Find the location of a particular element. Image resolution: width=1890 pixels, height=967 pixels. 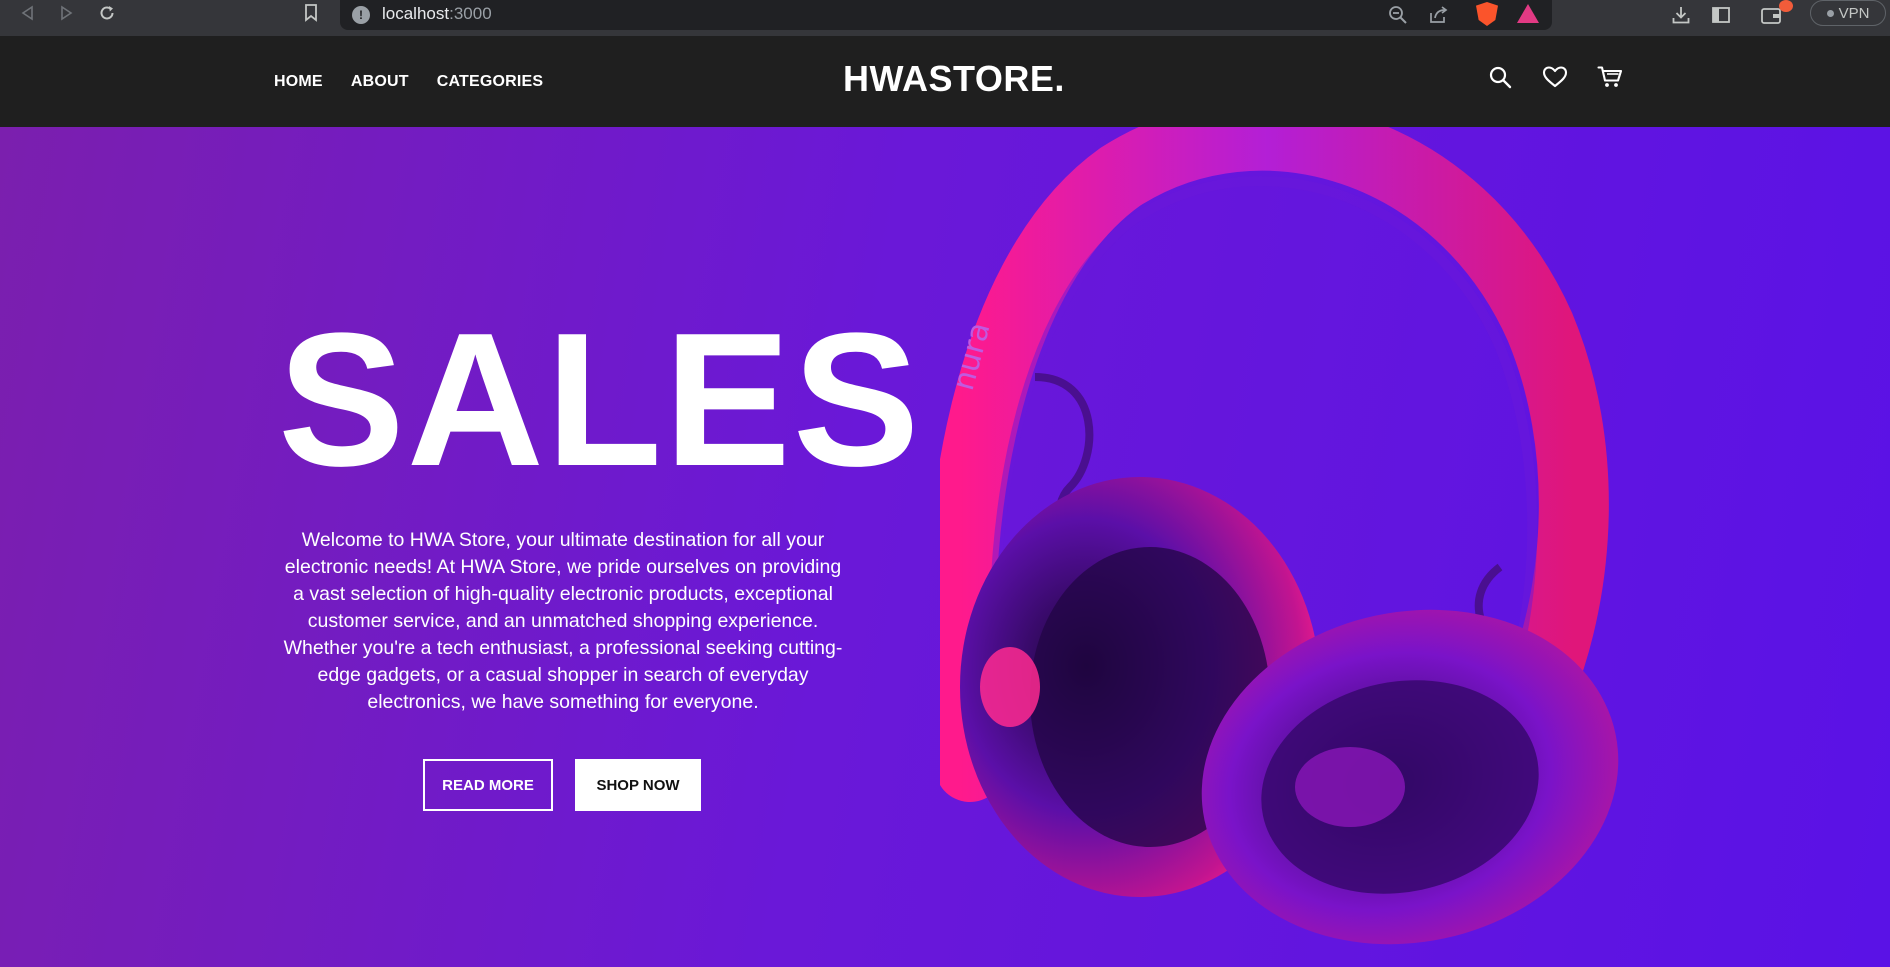

site-logo: HWASTORE. is located at coordinates (954, 79).